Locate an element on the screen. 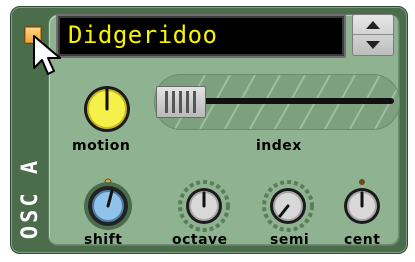 Image resolution: width=415 pixels, height=262 pixels. octave-knob is located at coordinates (204, 206).